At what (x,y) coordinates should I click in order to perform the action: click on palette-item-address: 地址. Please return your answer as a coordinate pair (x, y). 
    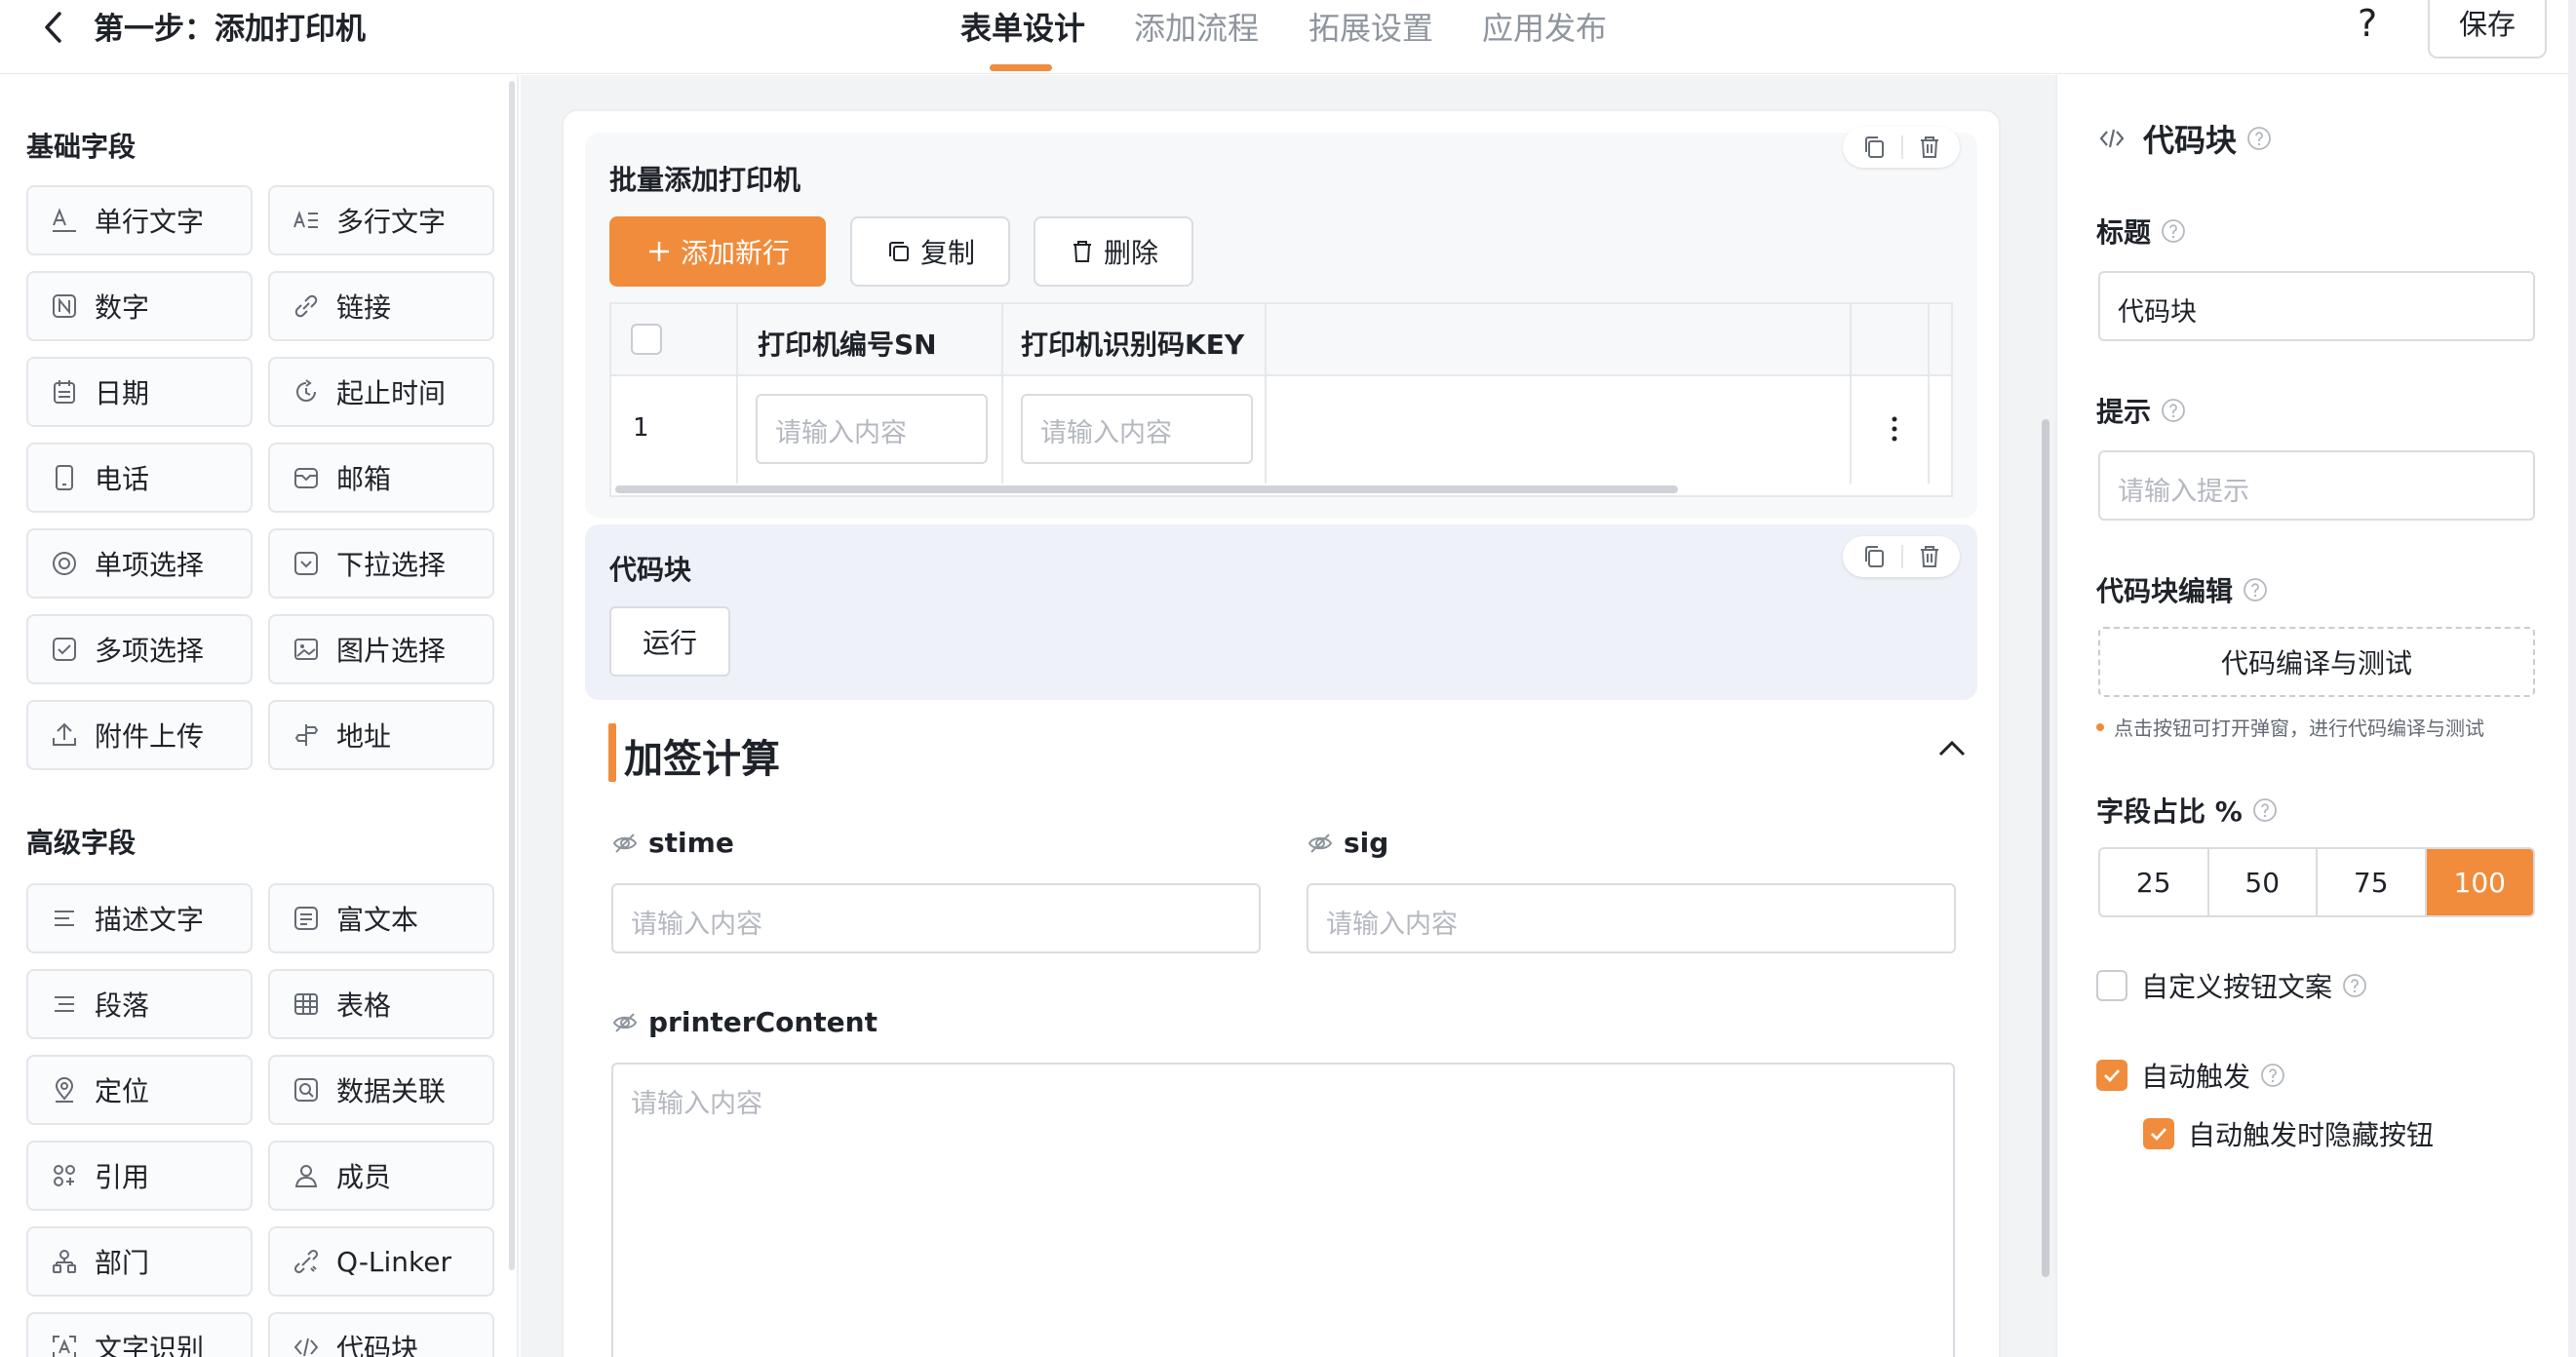
    Looking at the image, I should click on (381, 735).